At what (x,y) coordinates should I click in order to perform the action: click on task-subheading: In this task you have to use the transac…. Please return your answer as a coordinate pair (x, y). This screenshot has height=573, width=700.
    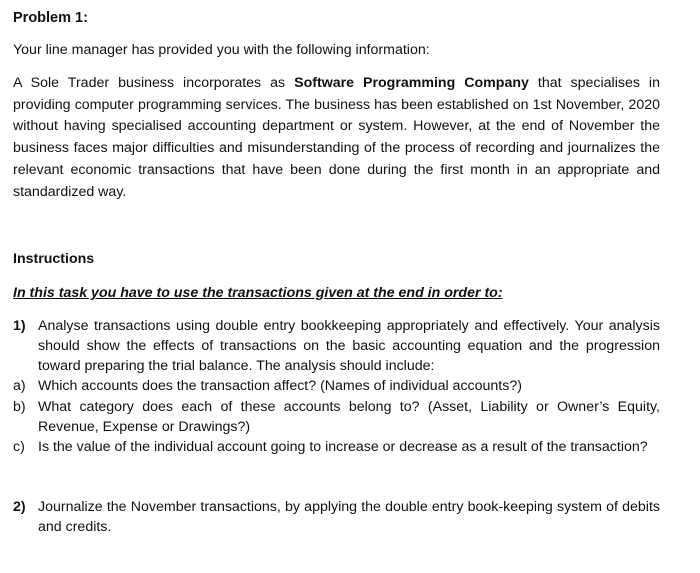
    Looking at the image, I should click on (258, 293).